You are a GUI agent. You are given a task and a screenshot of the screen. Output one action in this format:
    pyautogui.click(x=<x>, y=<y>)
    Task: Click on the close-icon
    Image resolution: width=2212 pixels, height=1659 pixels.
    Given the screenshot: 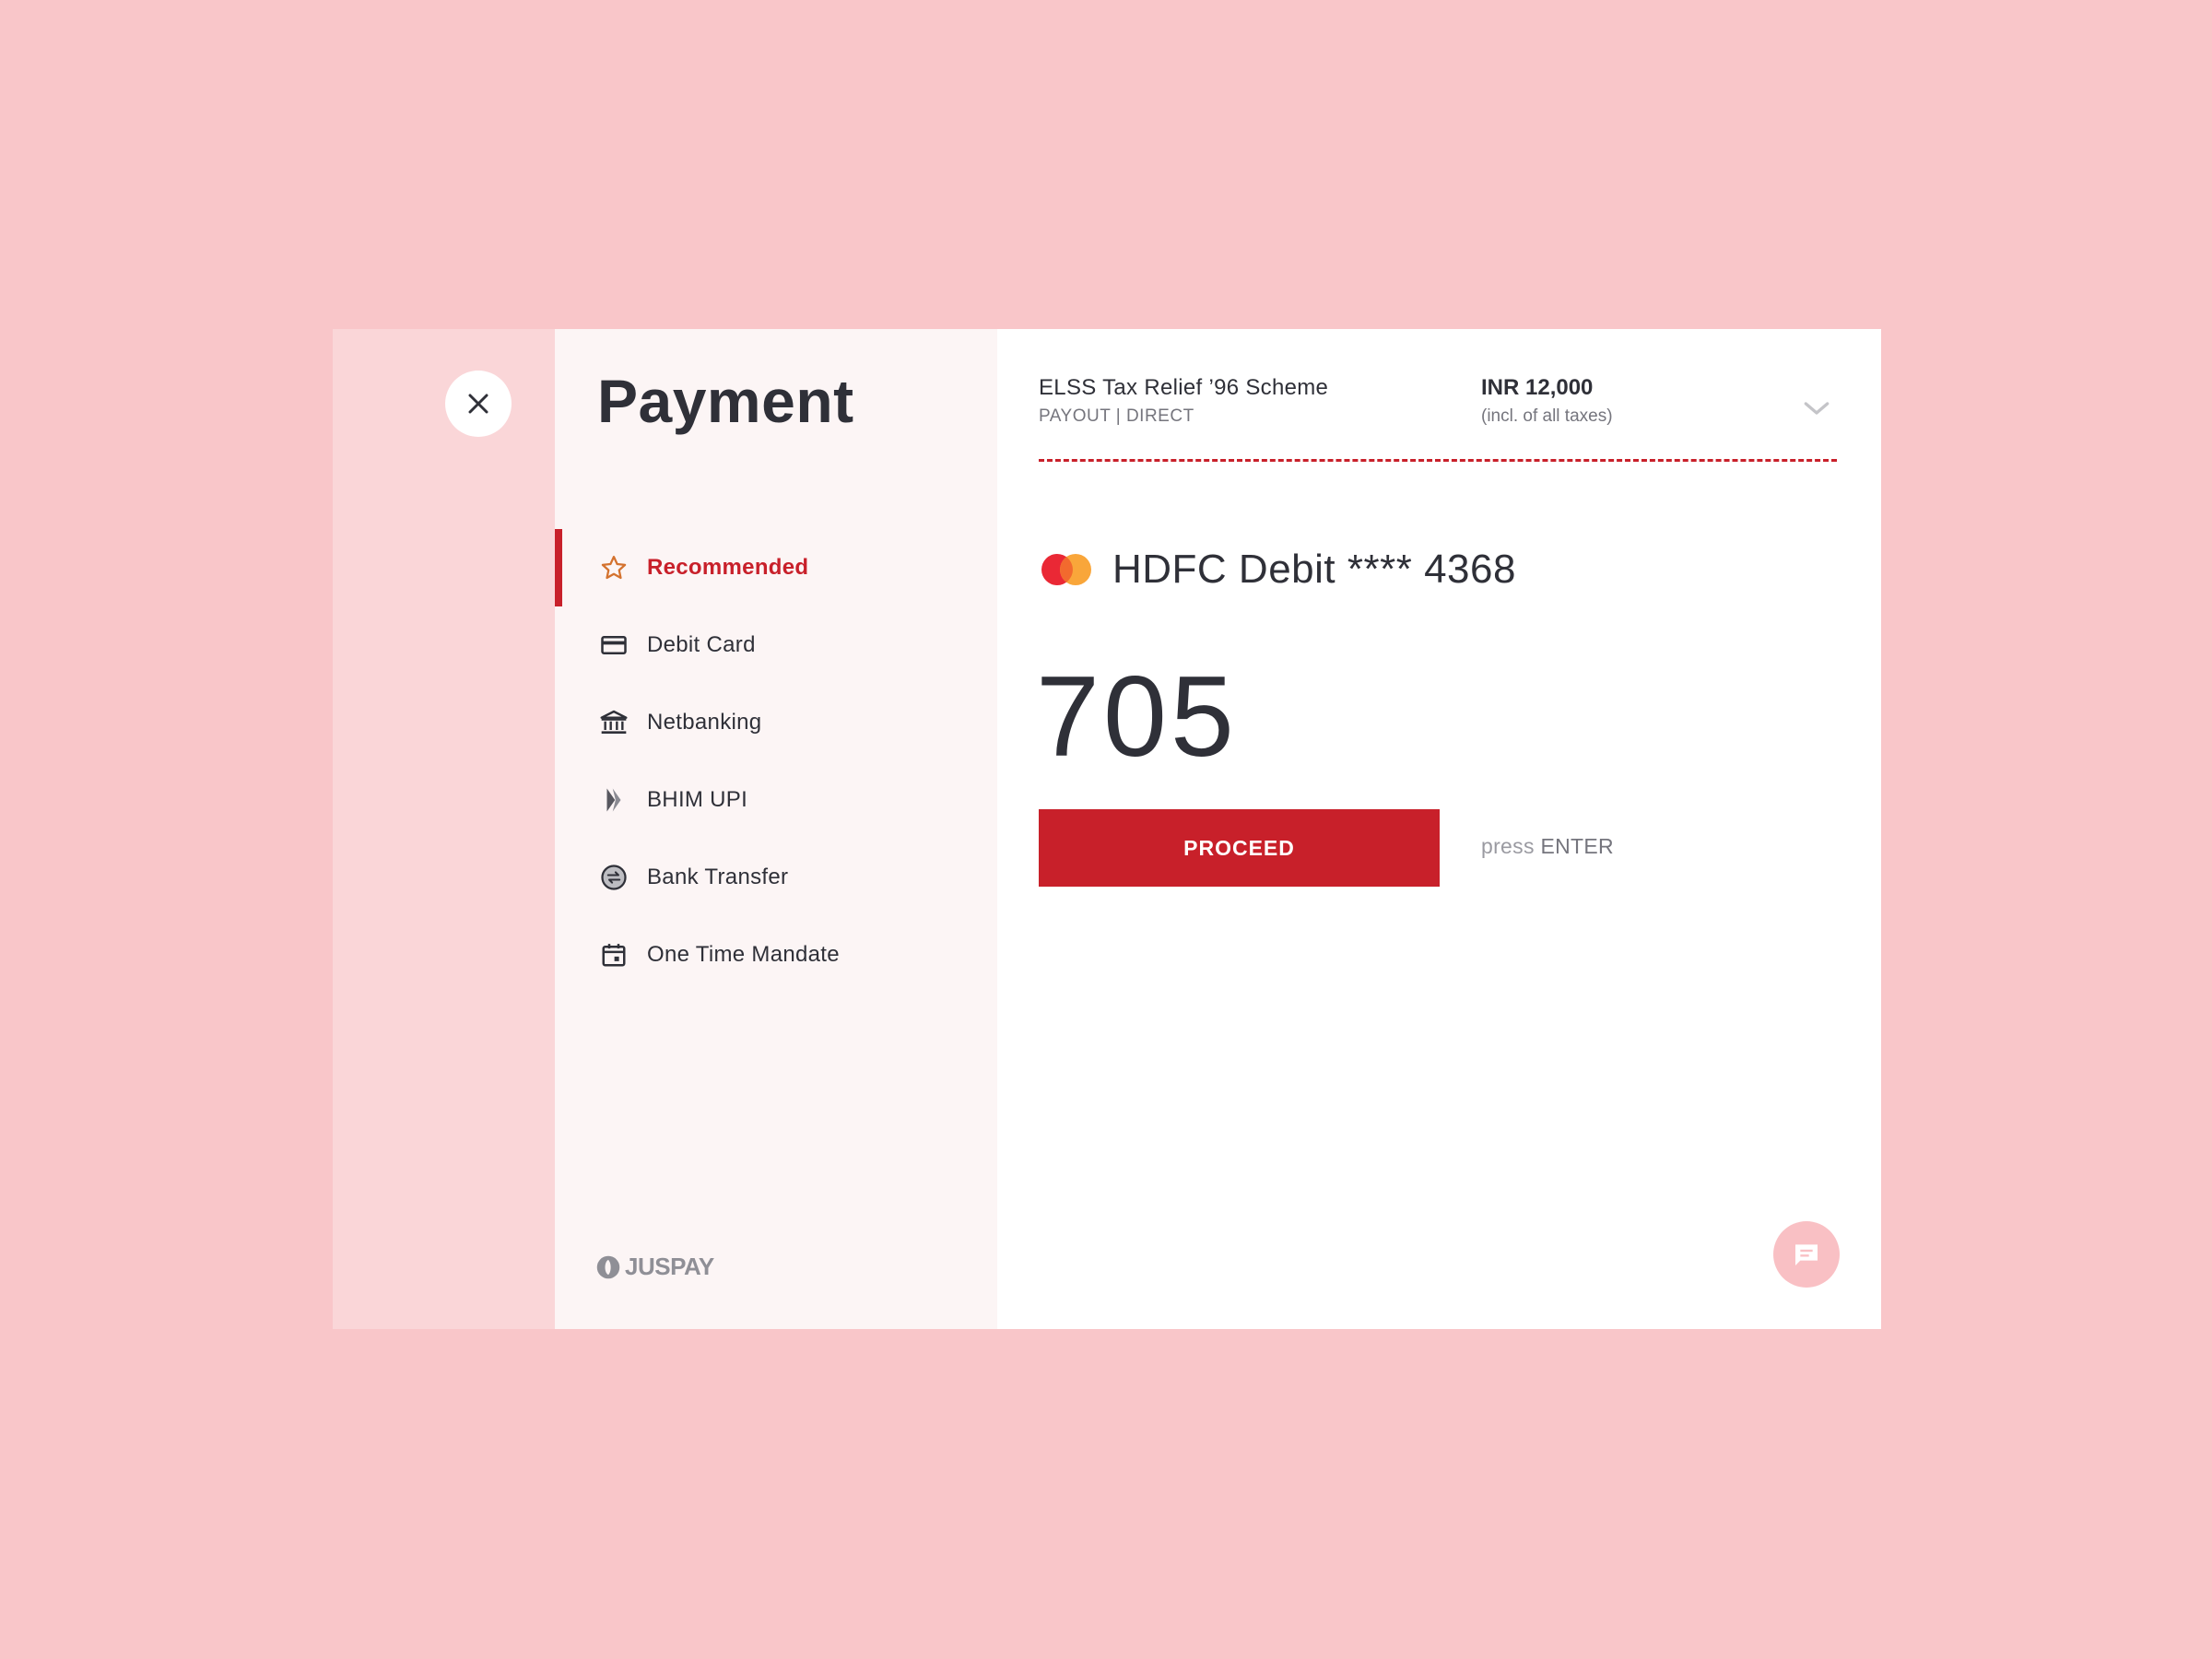 What is the action you would take?
    pyautogui.click(x=478, y=404)
    